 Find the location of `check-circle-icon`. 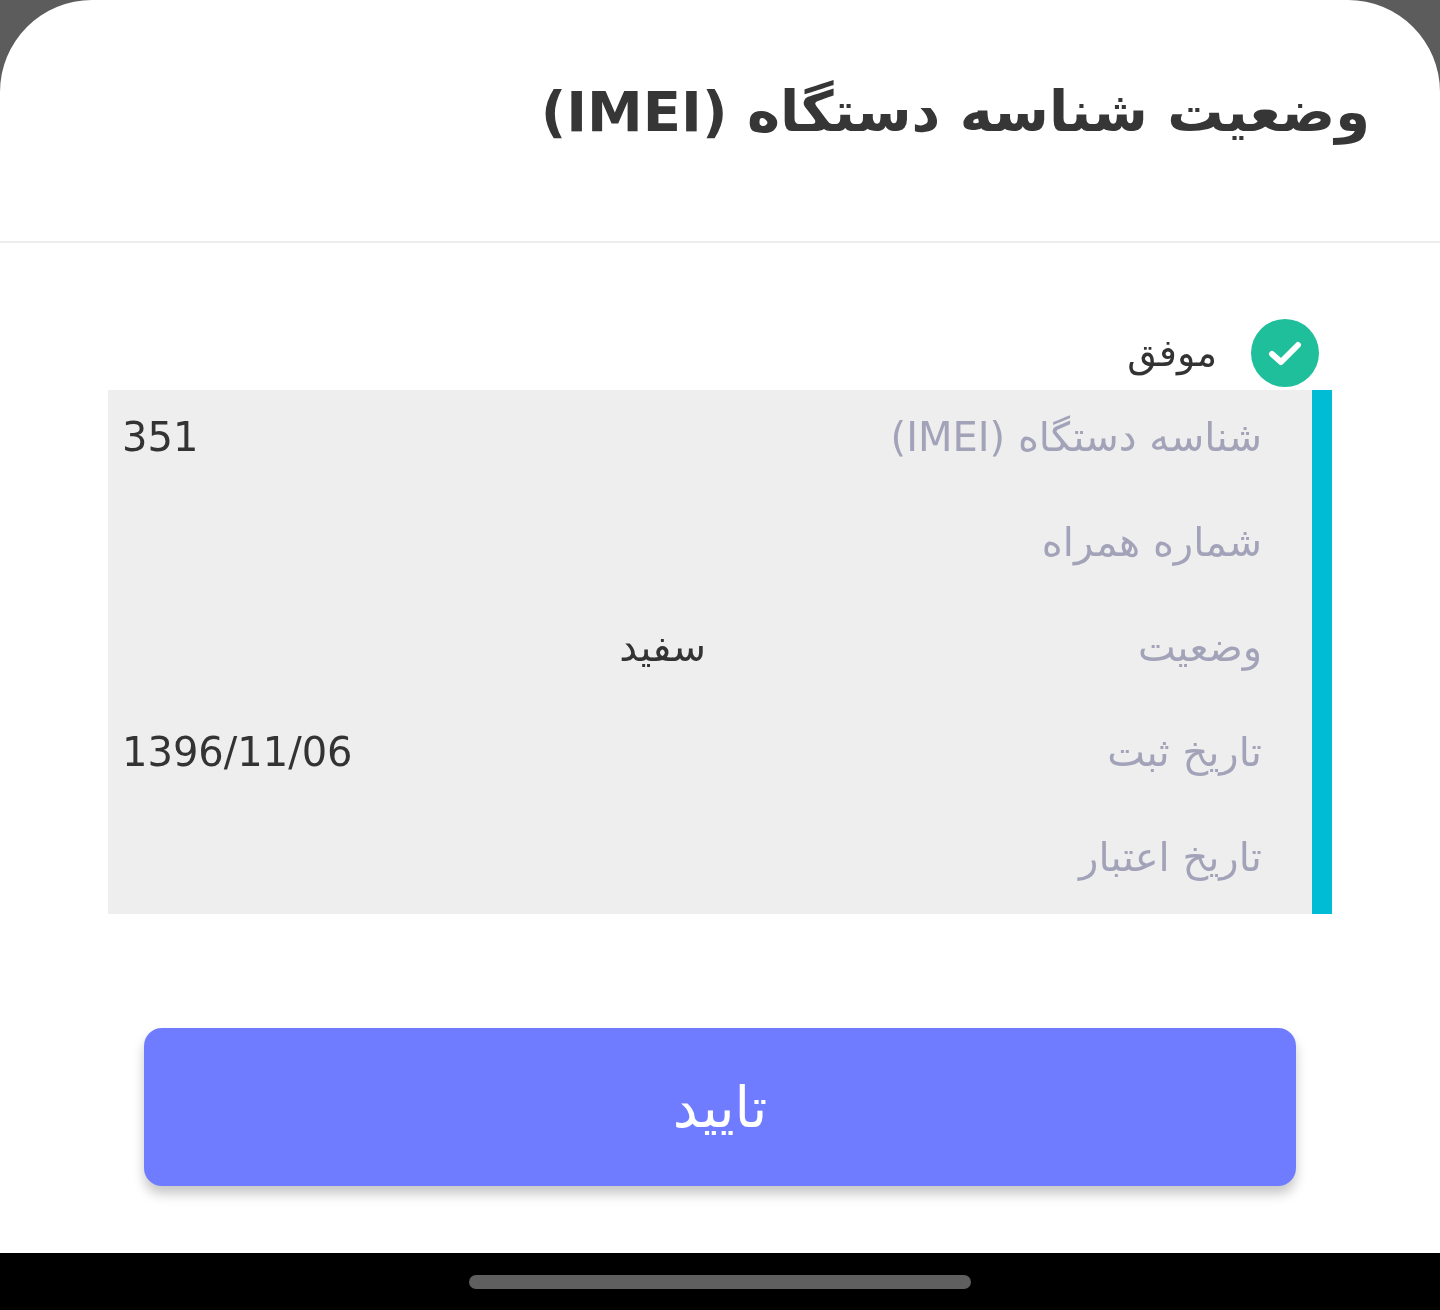

check-circle-icon is located at coordinates (1285, 353).